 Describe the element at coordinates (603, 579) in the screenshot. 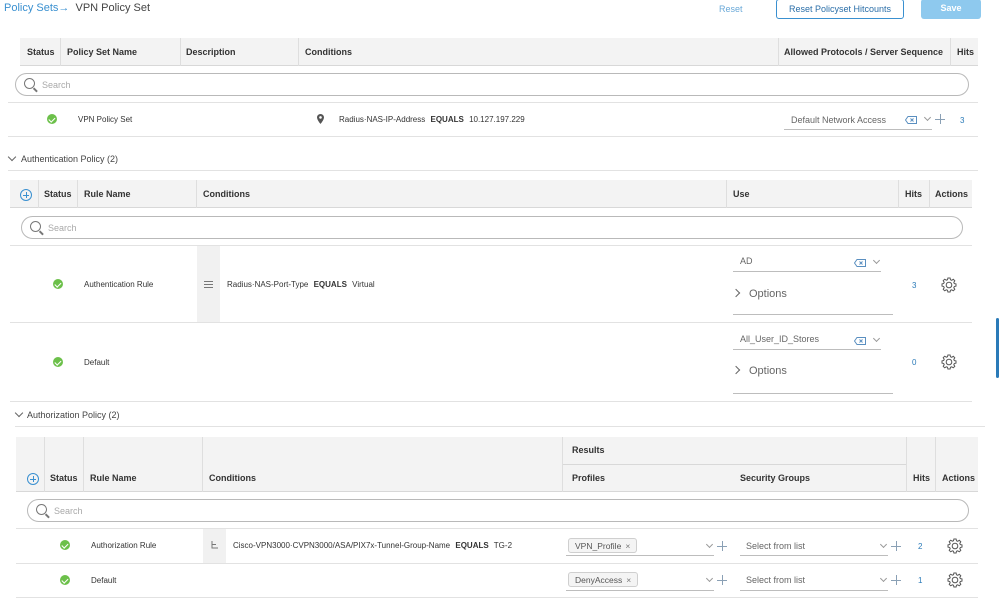

I see `profile-chip: DenyAccess ×` at that location.